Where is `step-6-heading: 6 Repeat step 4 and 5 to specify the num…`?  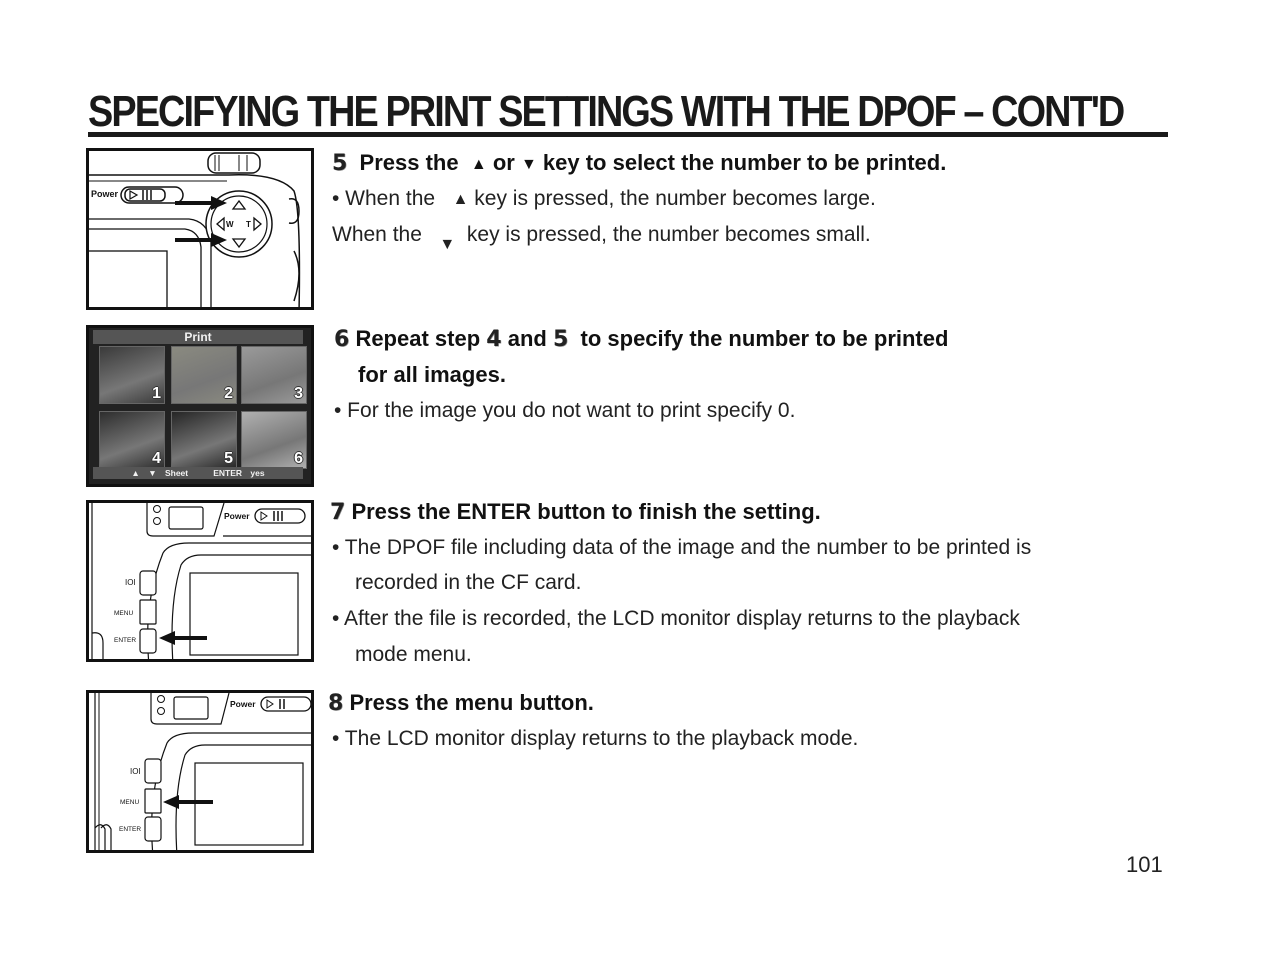
step-6-heading: 6 Repeat step 4 and 5 to specify the num… is located at coordinates (641, 339).